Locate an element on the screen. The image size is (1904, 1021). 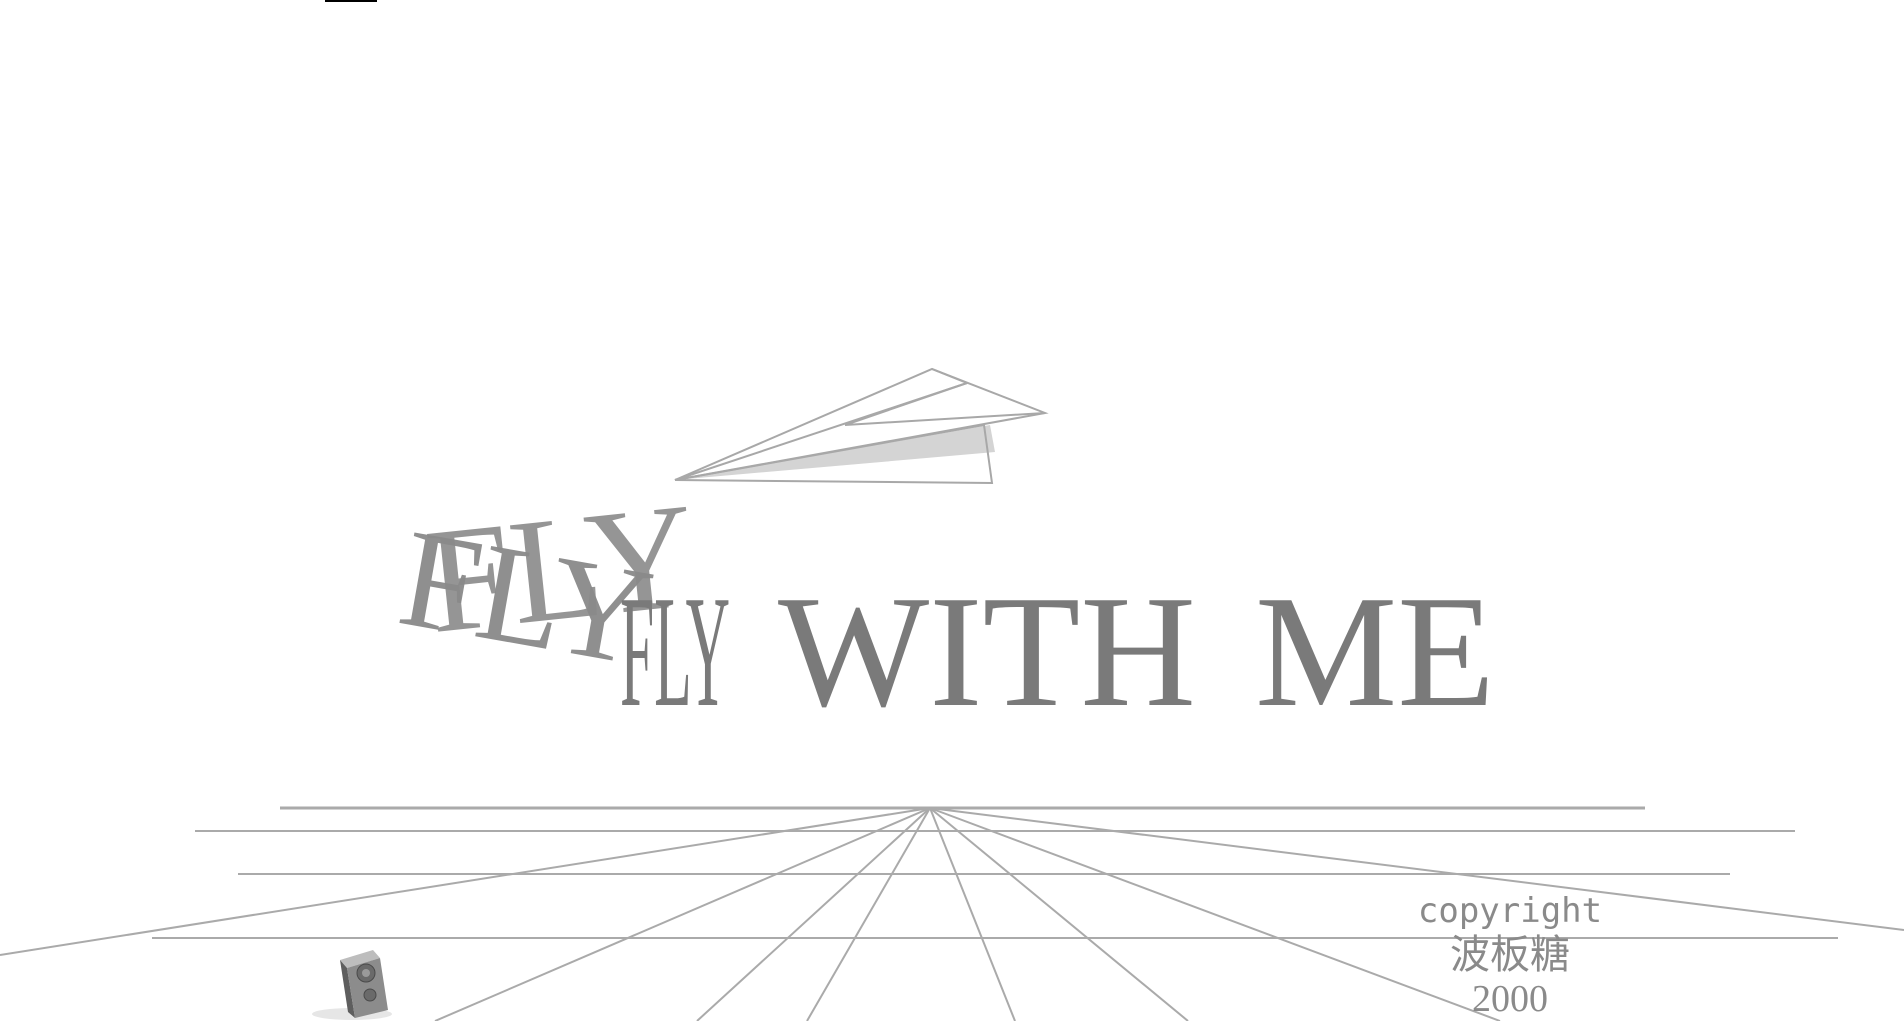
speaker-icon is located at coordinates (352, 985).